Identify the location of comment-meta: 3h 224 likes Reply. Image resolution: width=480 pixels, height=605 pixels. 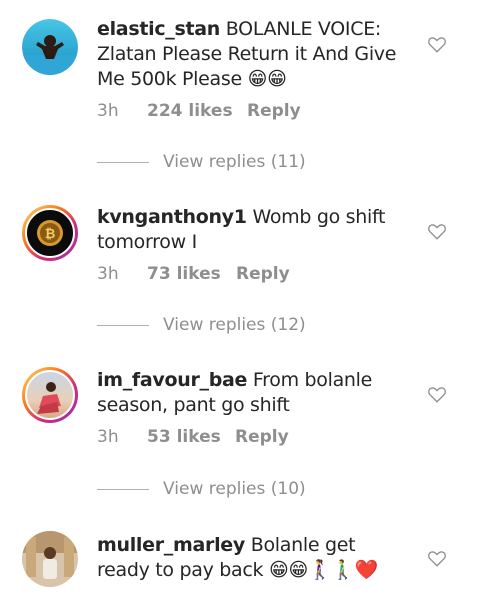
(199, 111).